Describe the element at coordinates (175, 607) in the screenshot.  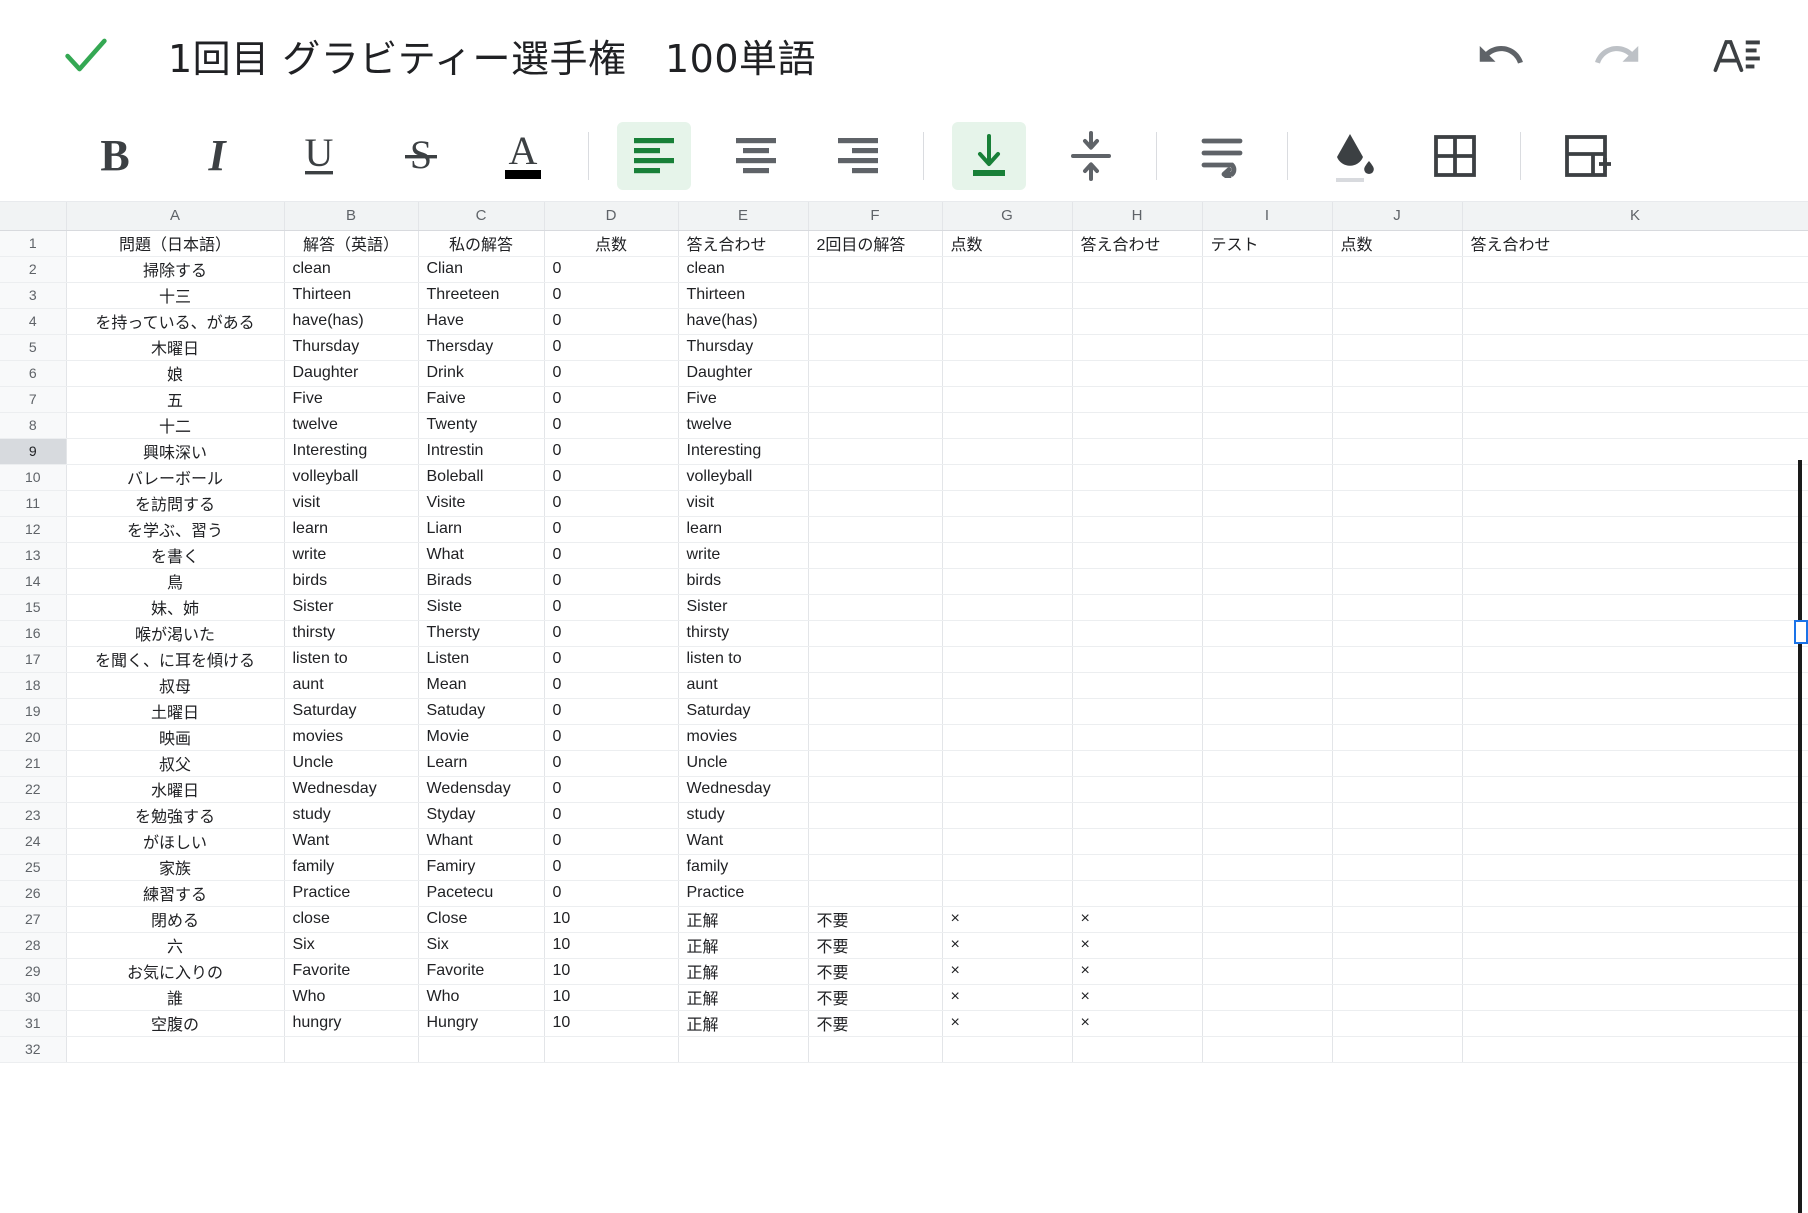
I see `cell-a15: 妹、姉` at that location.